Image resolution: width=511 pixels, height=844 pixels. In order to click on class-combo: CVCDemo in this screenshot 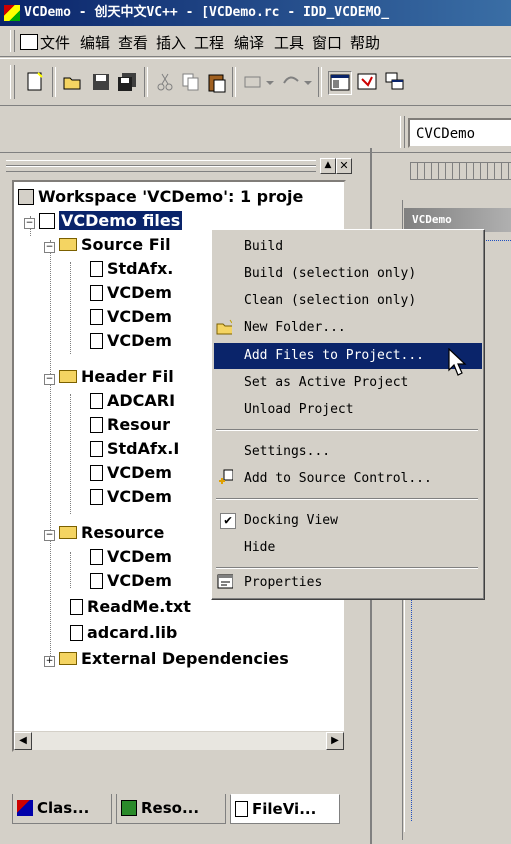, I will do `click(459, 133)`.